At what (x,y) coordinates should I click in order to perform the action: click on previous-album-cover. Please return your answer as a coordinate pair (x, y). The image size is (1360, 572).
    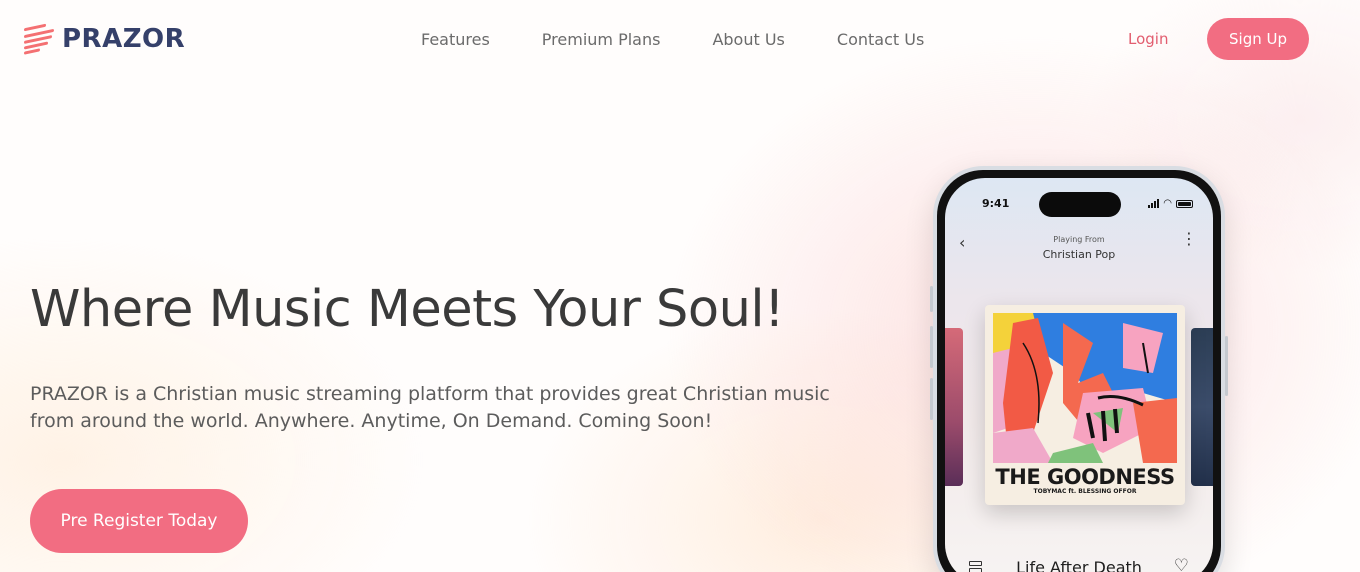
    Looking at the image, I should click on (954, 407).